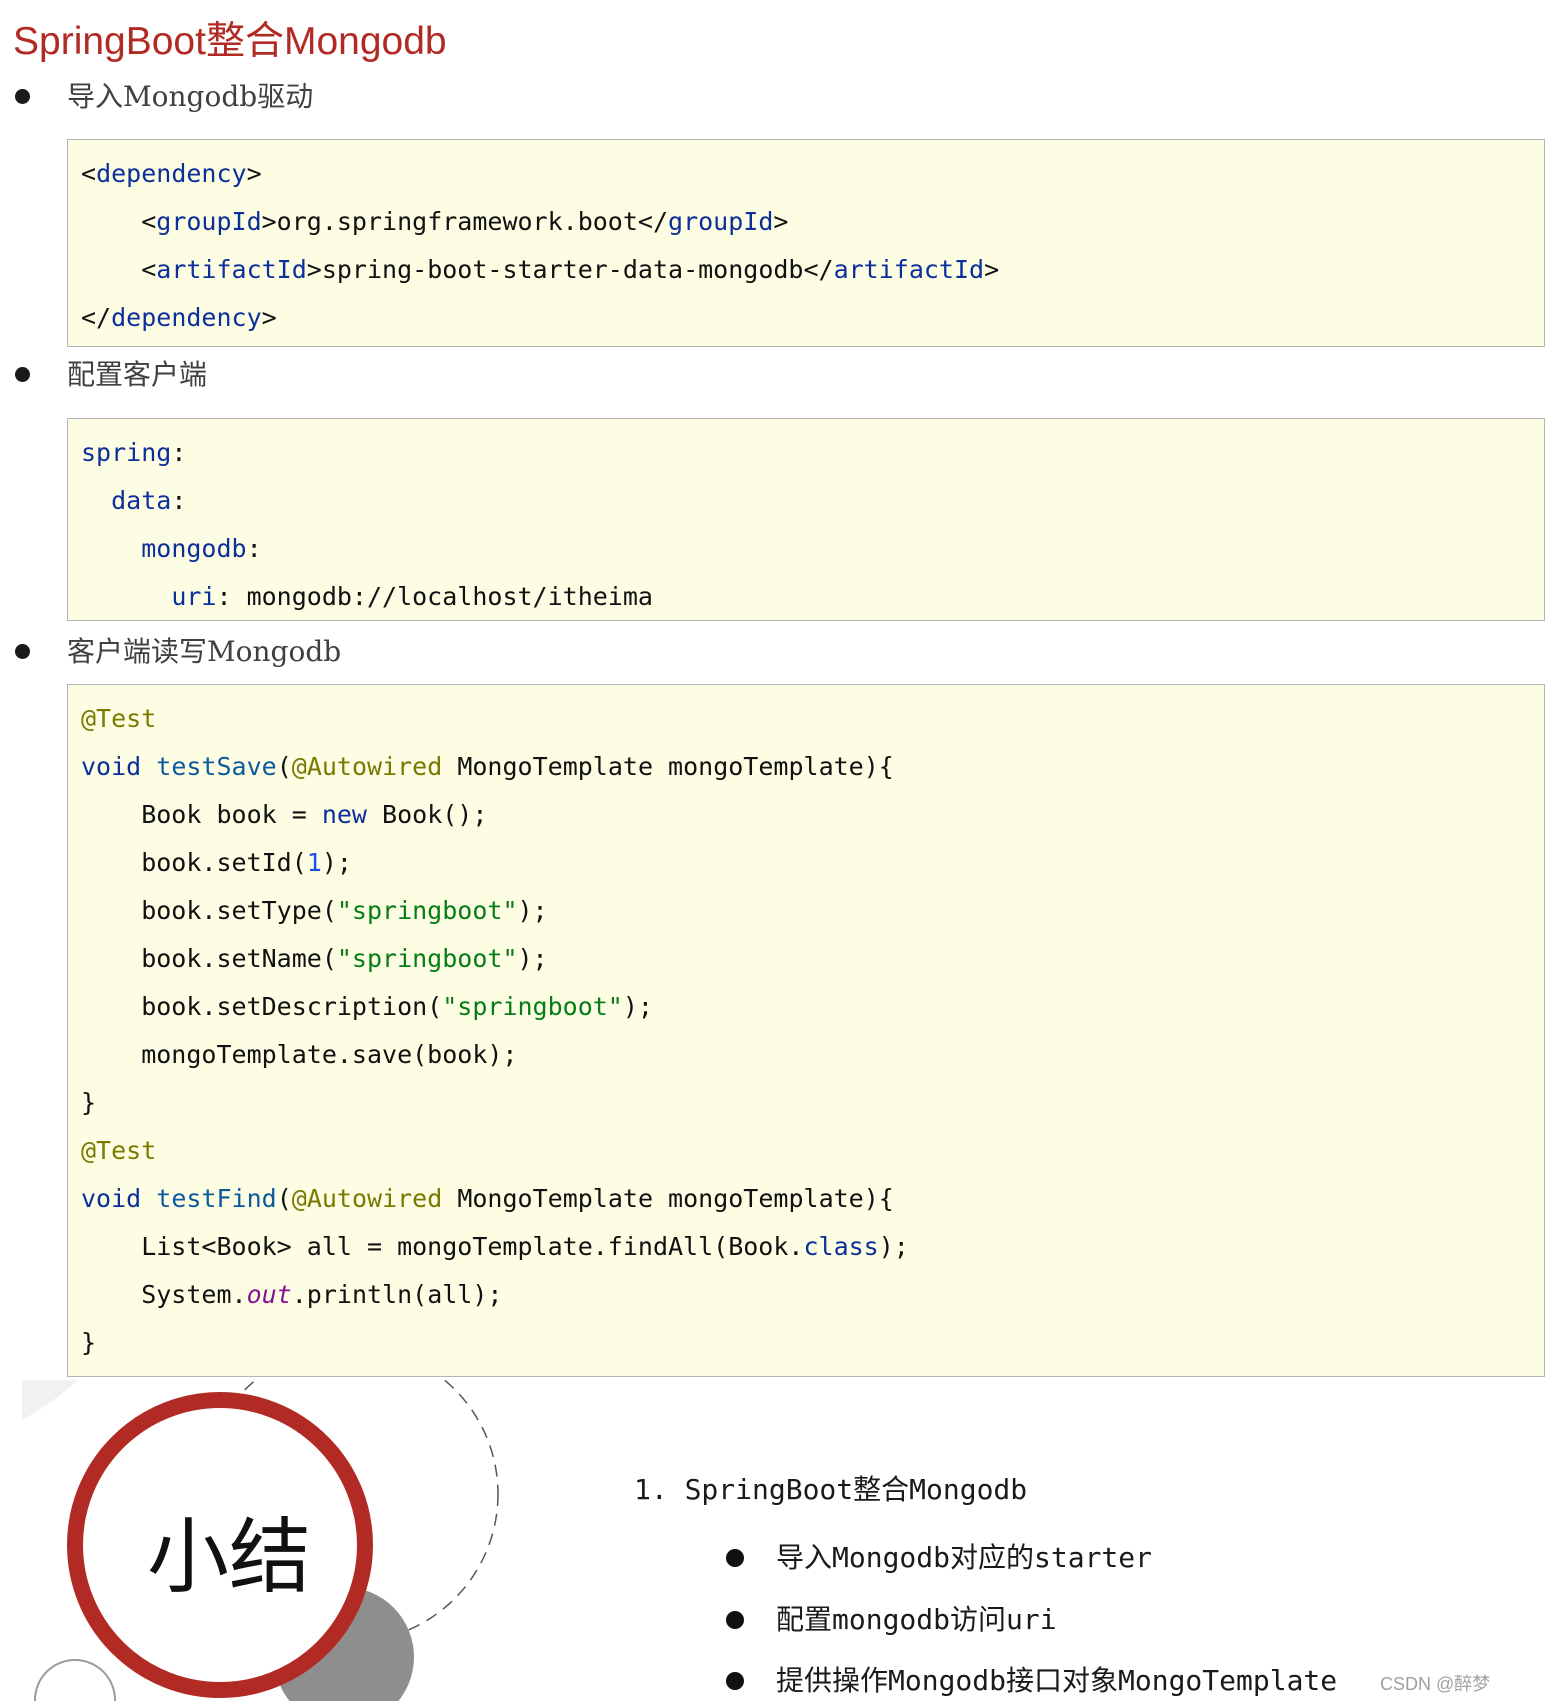 The width and height of the screenshot is (1566, 1706). Describe the element at coordinates (465, 221) in the screenshot. I see `code-token: >org.springframework.boot</` at that location.